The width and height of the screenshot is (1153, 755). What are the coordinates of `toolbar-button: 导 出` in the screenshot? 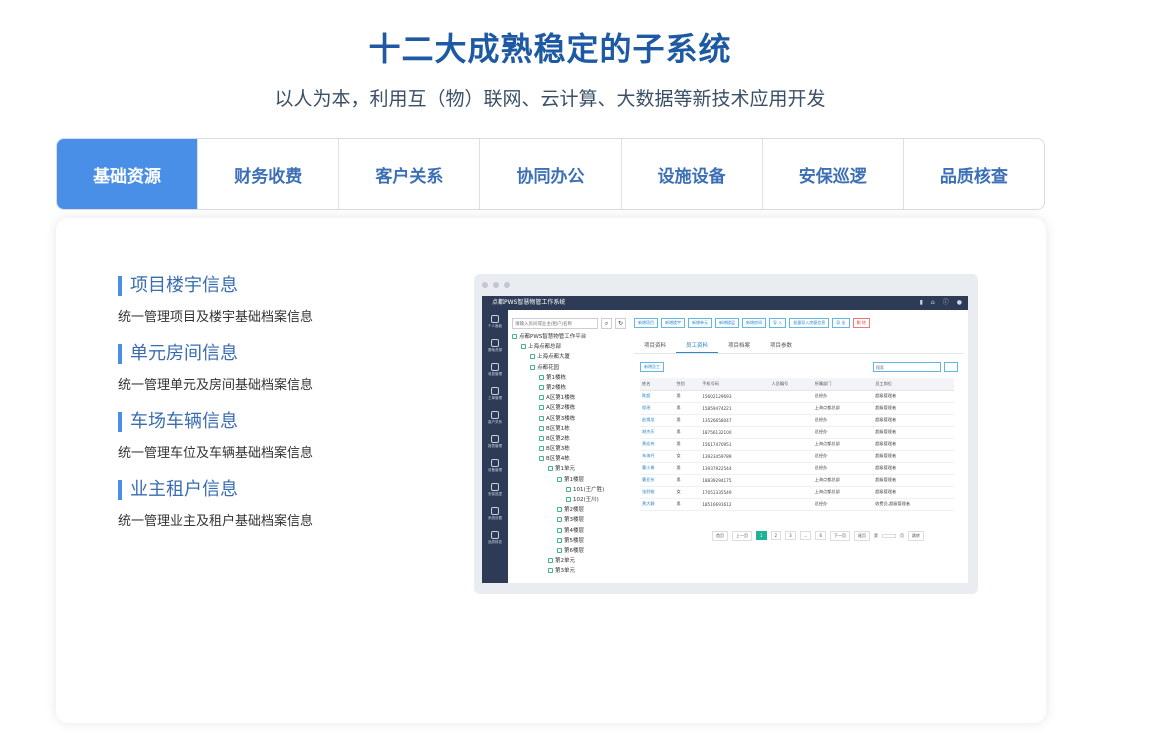 It's located at (841, 323).